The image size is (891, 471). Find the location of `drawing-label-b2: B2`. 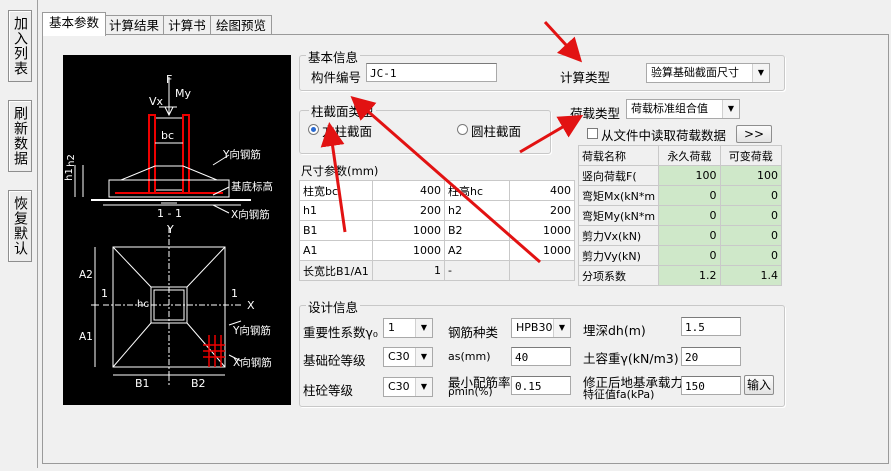

drawing-label-b2: B2 is located at coordinates (198, 383).